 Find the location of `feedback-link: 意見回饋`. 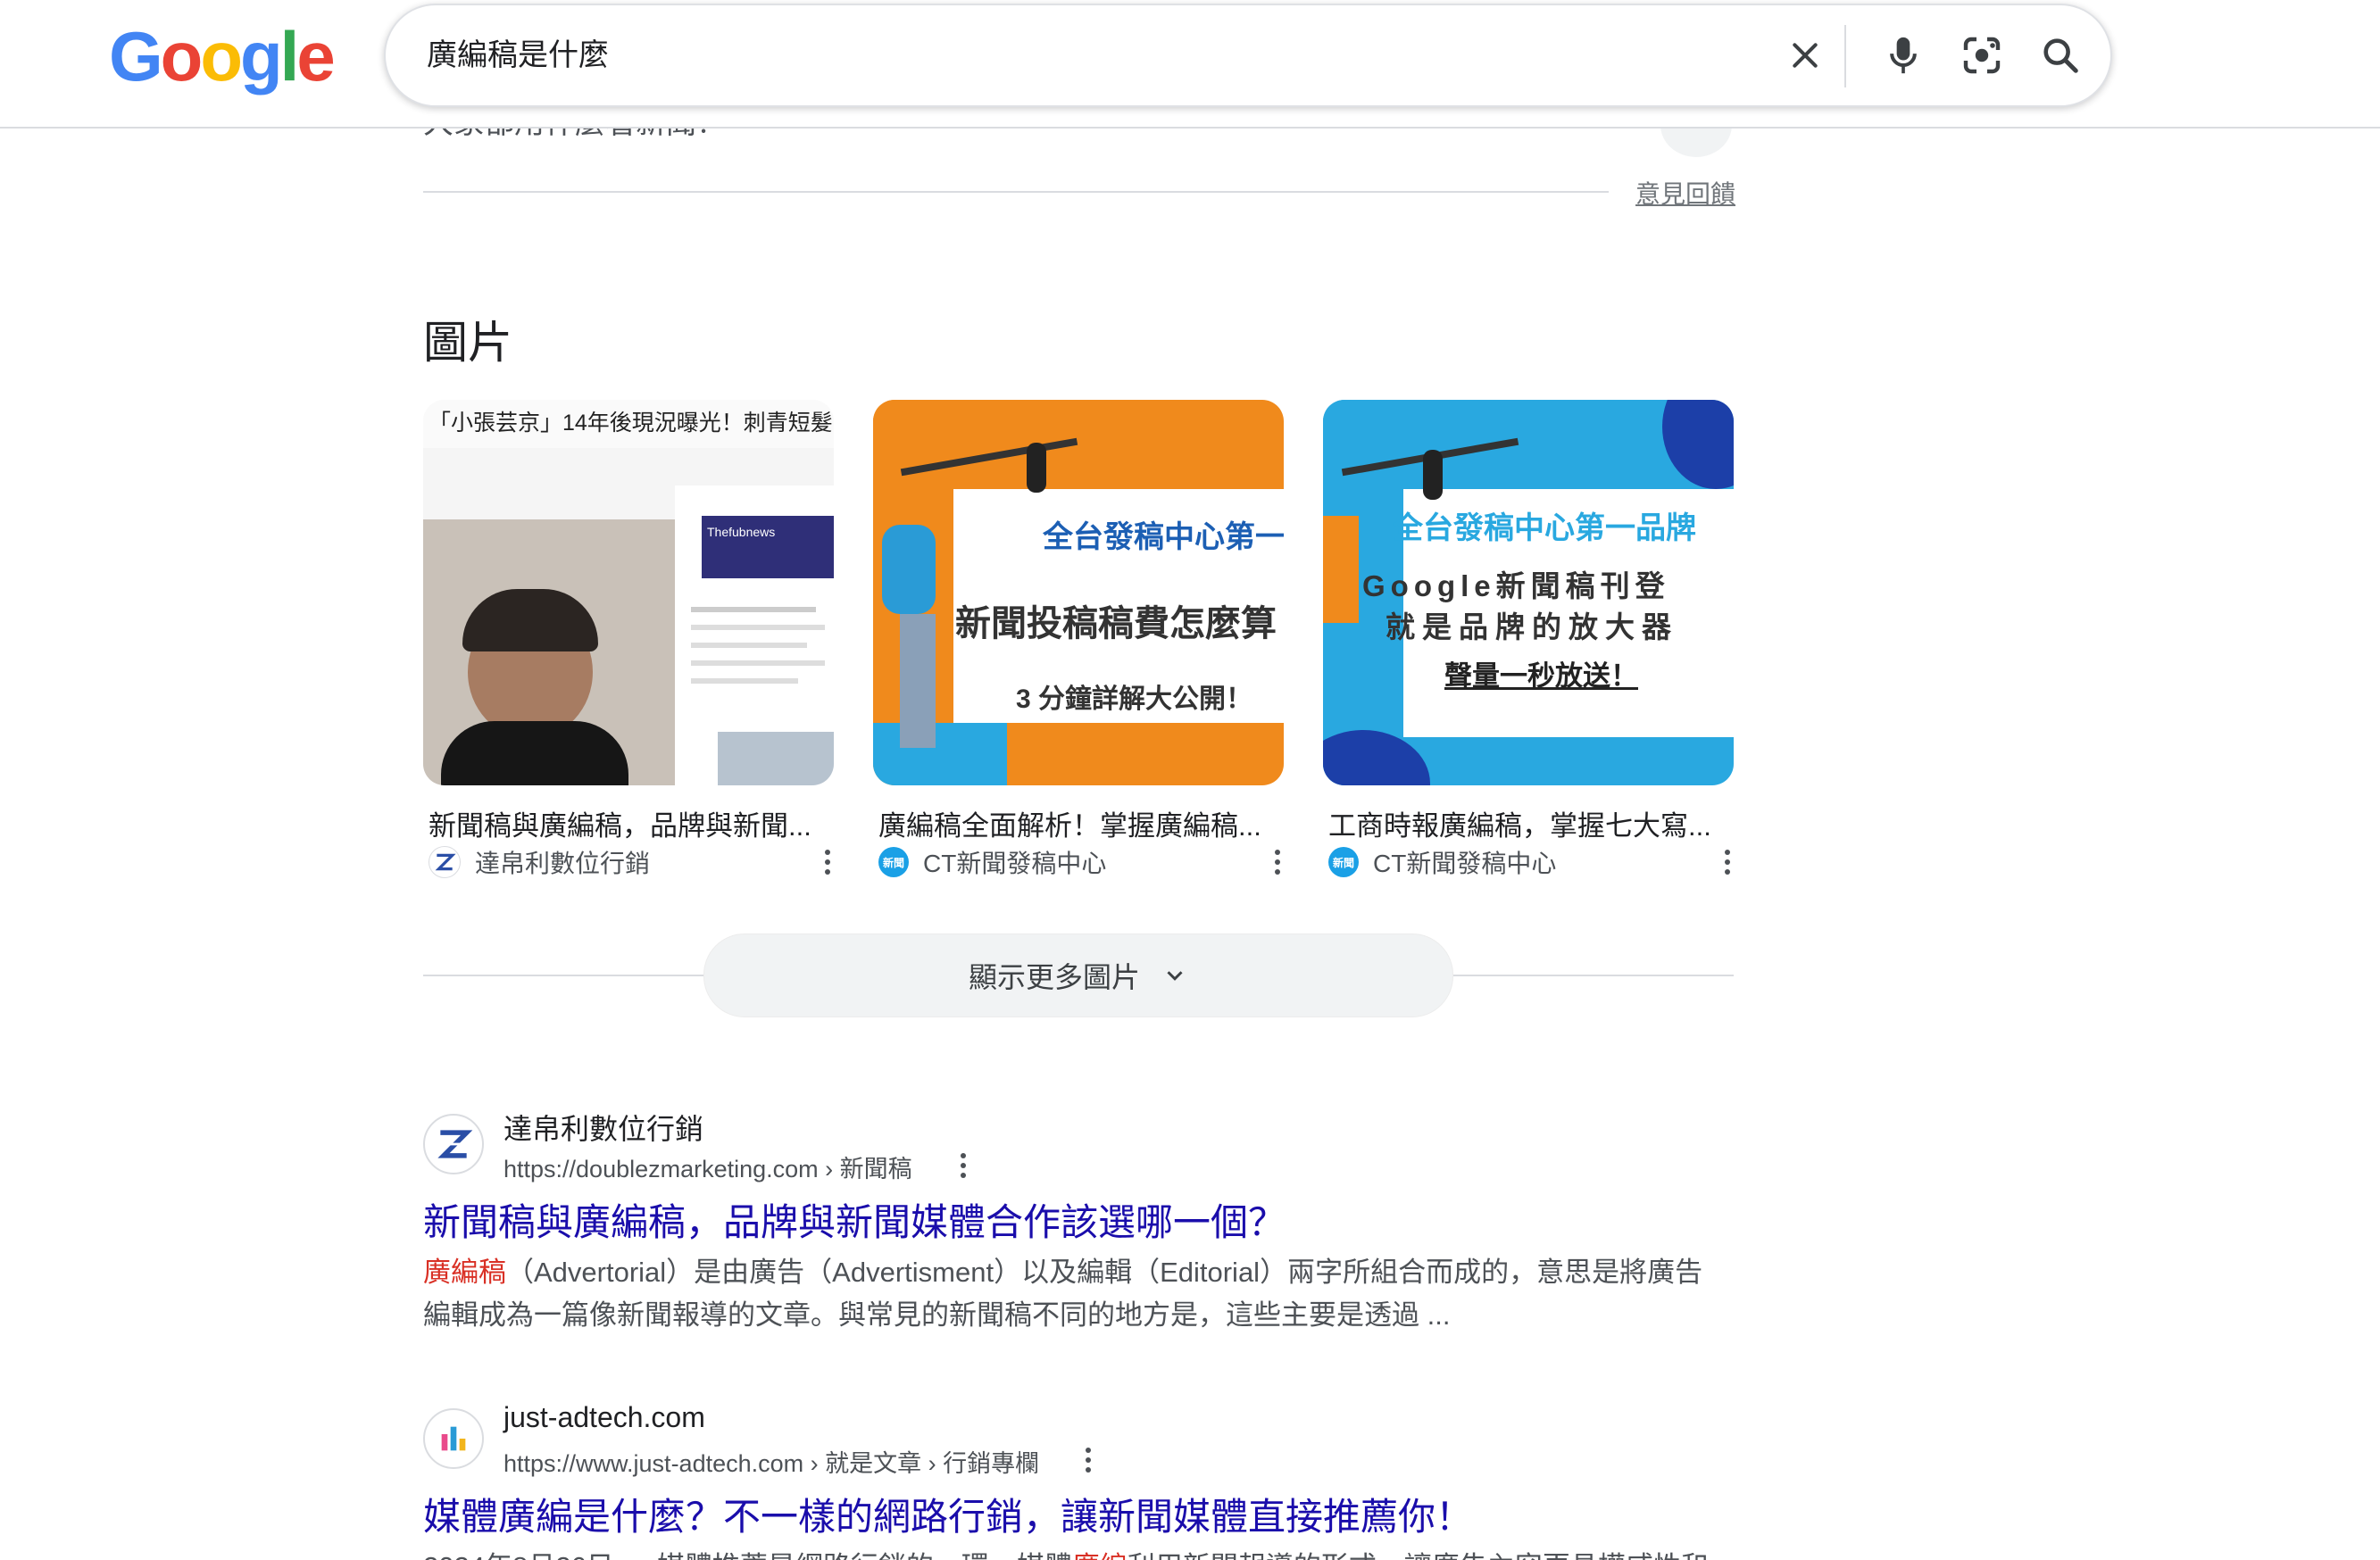

feedback-link: 意見回饋 is located at coordinates (1685, 193).